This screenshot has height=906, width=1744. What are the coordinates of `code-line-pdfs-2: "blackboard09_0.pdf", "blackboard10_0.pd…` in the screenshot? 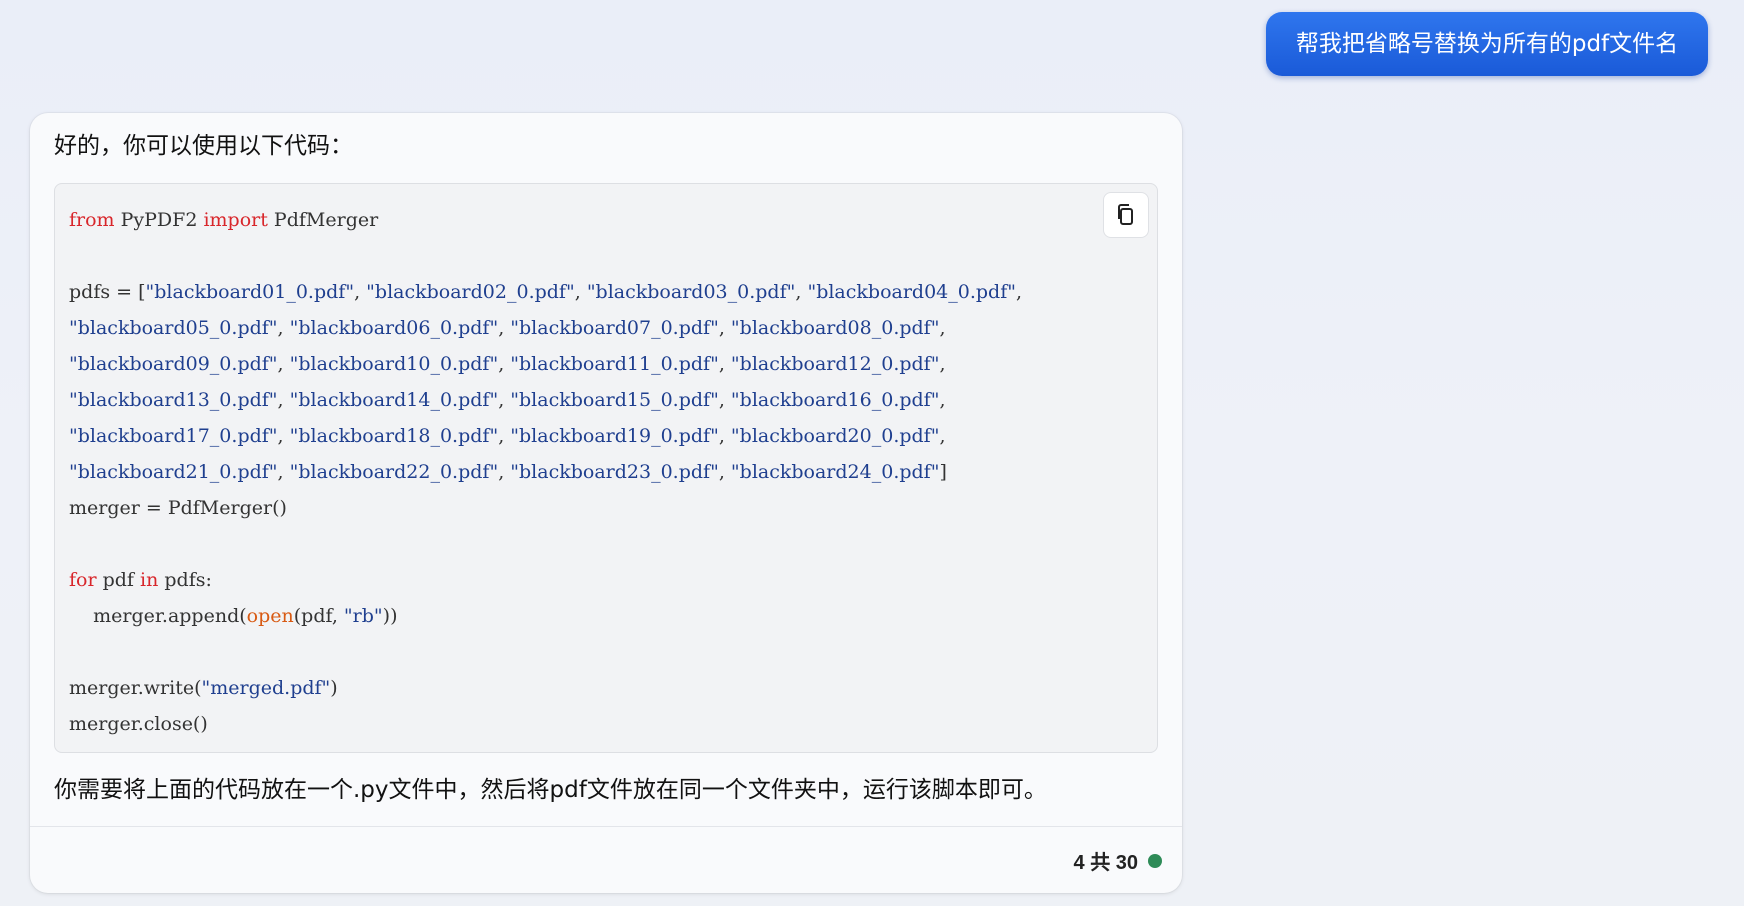 It's located at (507, 364).